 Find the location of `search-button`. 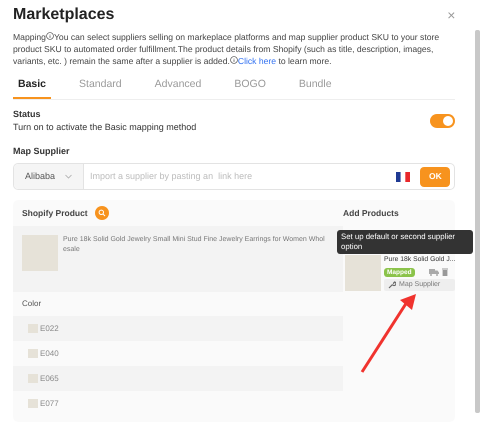

search-button is located at coordinates (101, 213).